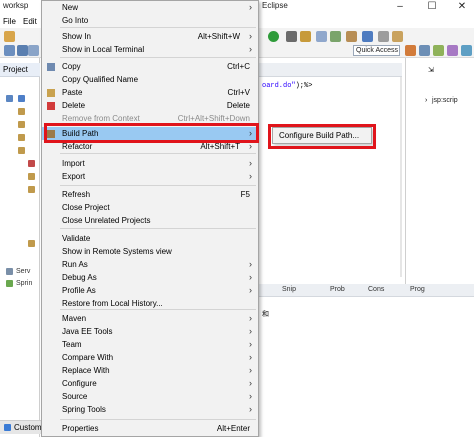 The image size is (474, 437). Describe the element at coordinates (74, 176) in the screenshot. I see `menu-item-label: Export` at that location.